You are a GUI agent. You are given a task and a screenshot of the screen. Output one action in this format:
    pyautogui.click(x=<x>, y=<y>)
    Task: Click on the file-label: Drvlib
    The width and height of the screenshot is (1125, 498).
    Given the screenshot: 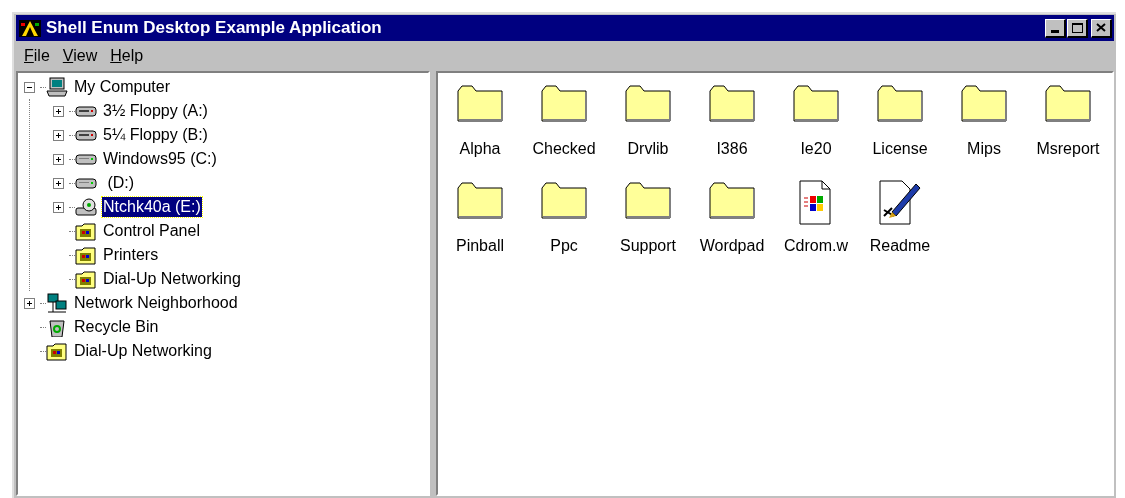 What is the action you would take?
    pyautogui.click(x=648, y=149)
    